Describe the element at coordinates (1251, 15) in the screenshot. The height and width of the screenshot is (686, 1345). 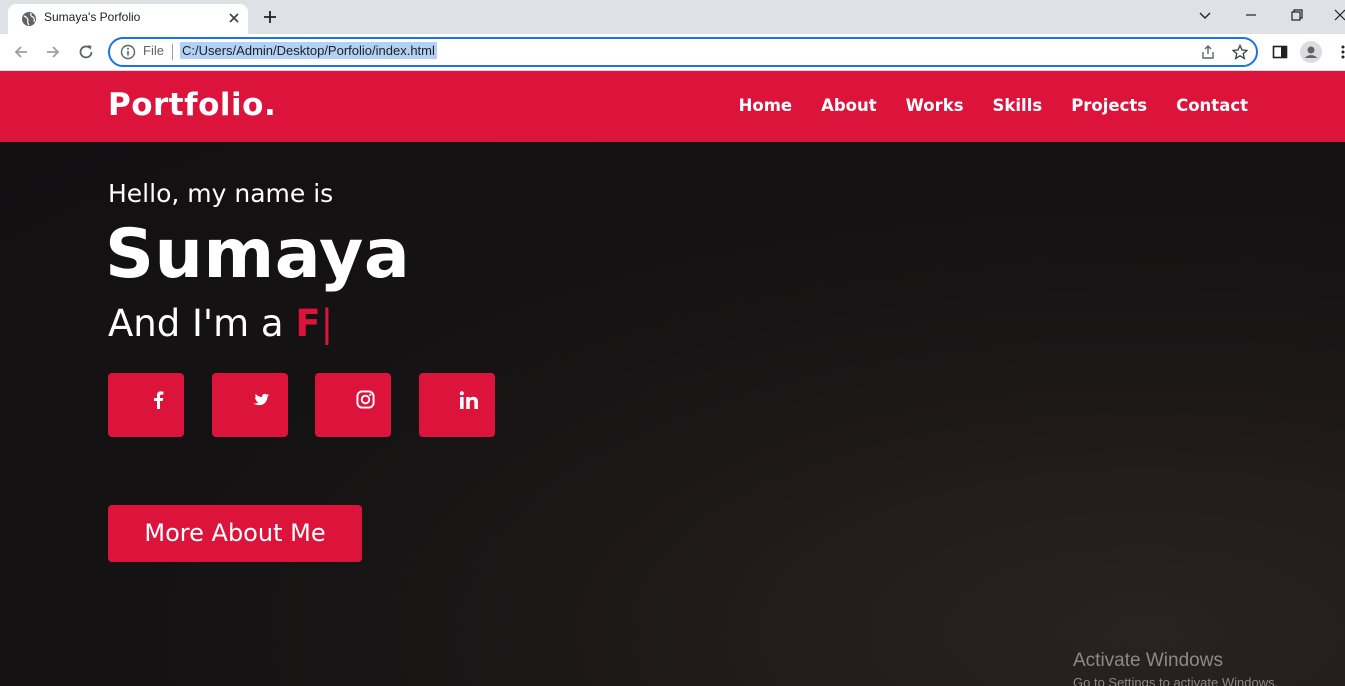
I see `minimize-icon` at that location.